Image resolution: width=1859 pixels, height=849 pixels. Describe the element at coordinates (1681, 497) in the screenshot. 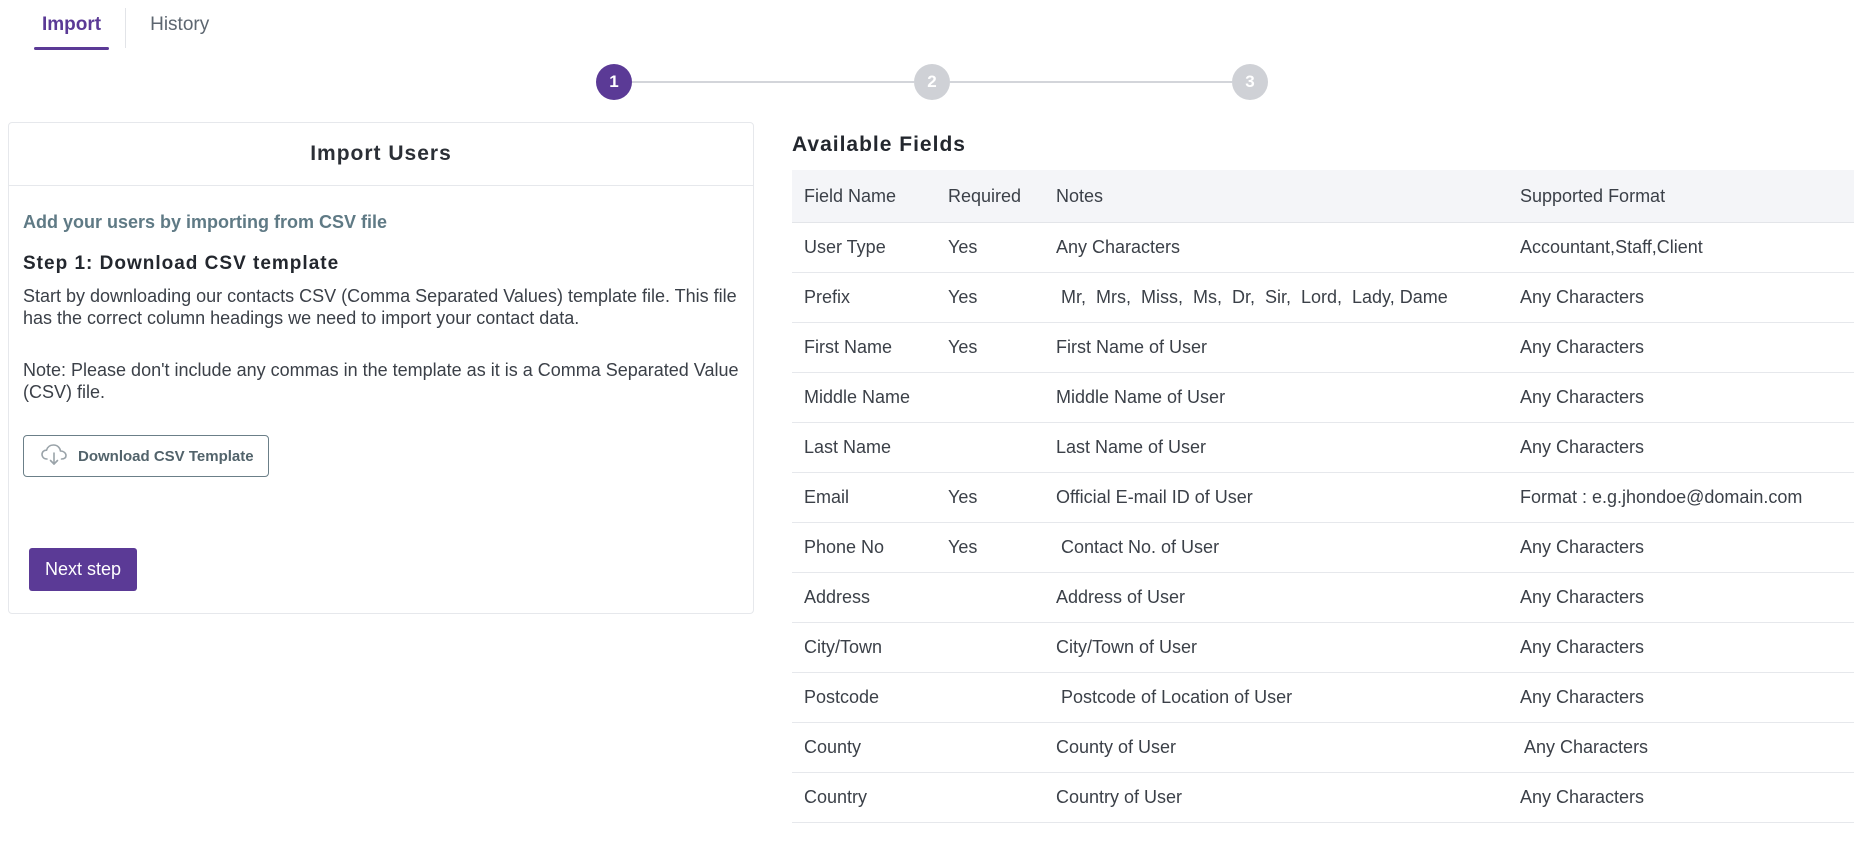

I see `supported-format-cell: Format : e.g.jhondoe@domain.com` at that location.